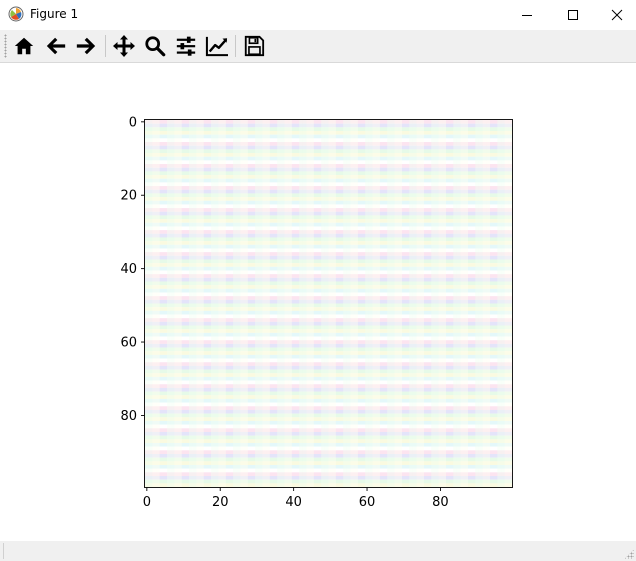 This screenshot has width=636, height=561. Describe the element at coordinates (5, 46) in the screenshot. I see `toolbar-grip` at that location.